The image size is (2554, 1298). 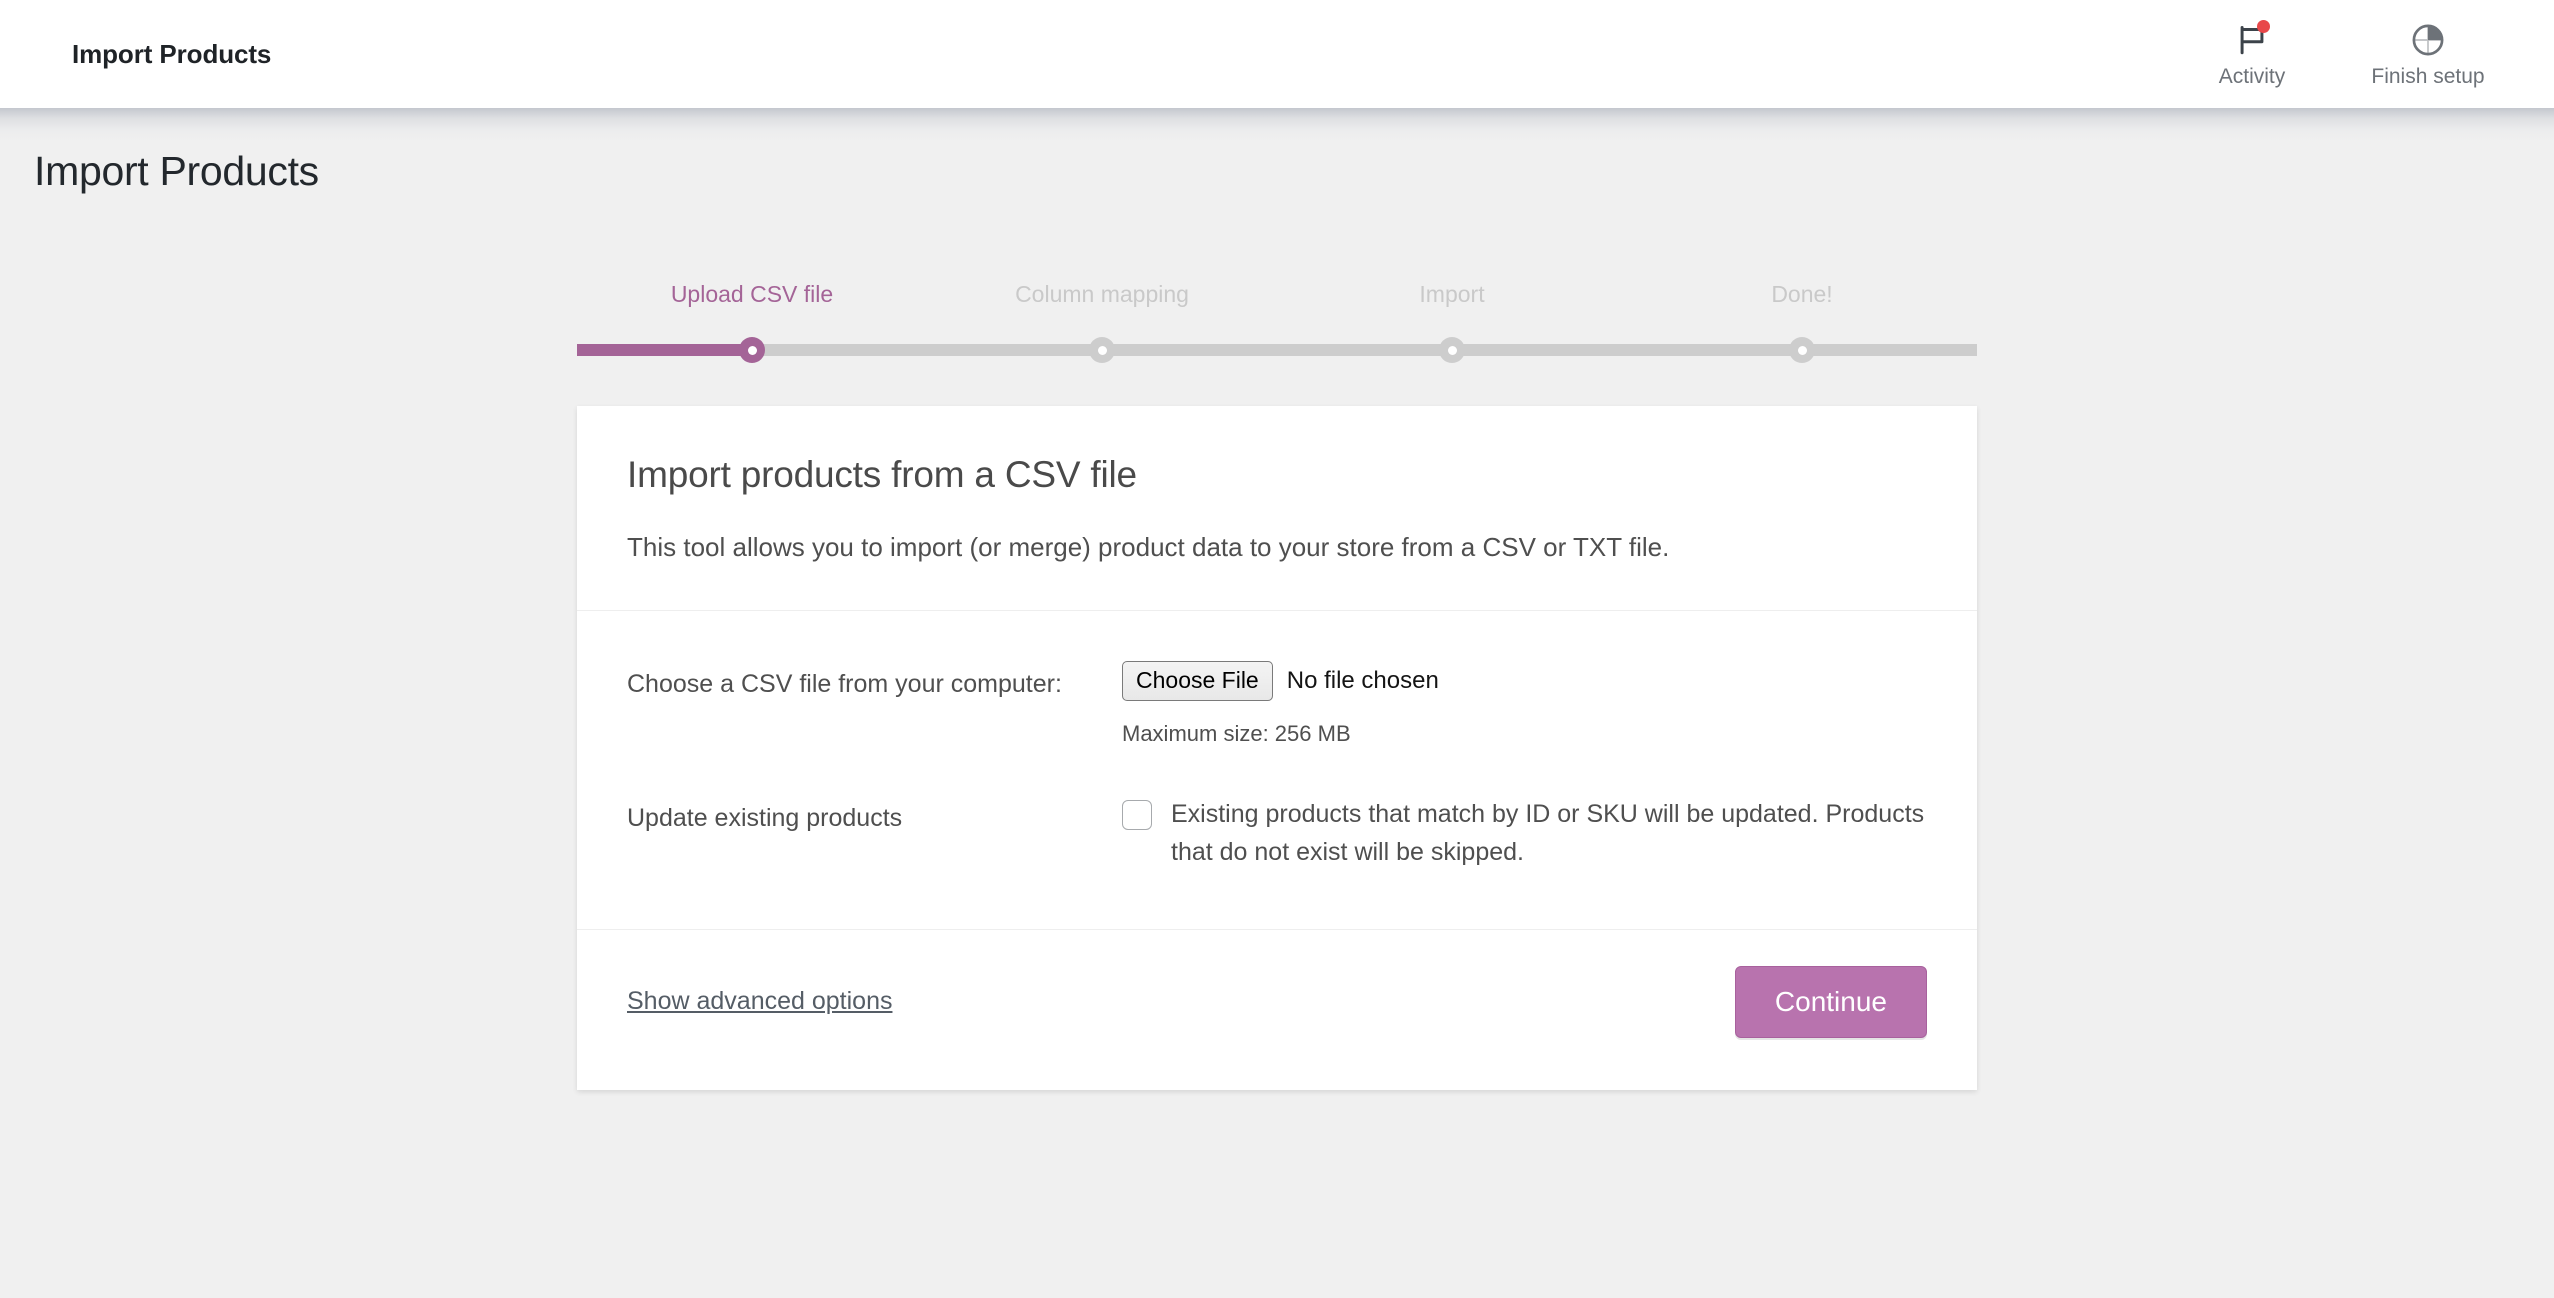 What do you see at coordinates (1362, 680) in the screenshot?
I see `file-status-text: No file chosen` at bounding box center [1362, 680].